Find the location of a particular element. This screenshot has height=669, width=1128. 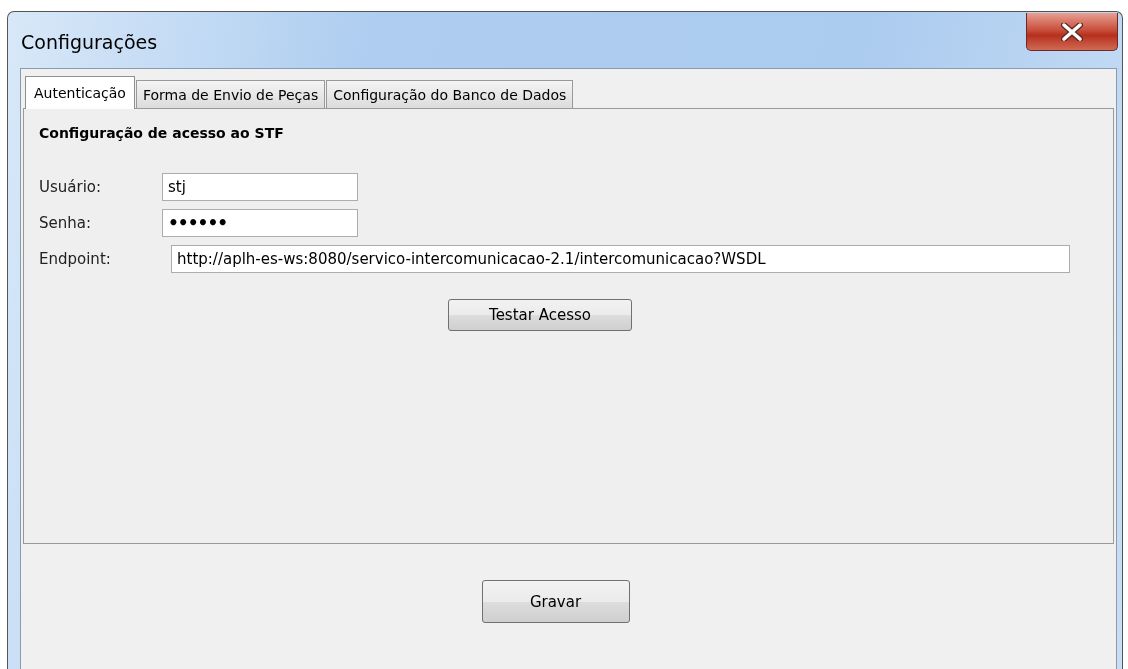

field-label: Senha: is located at coordinates (65, 223).